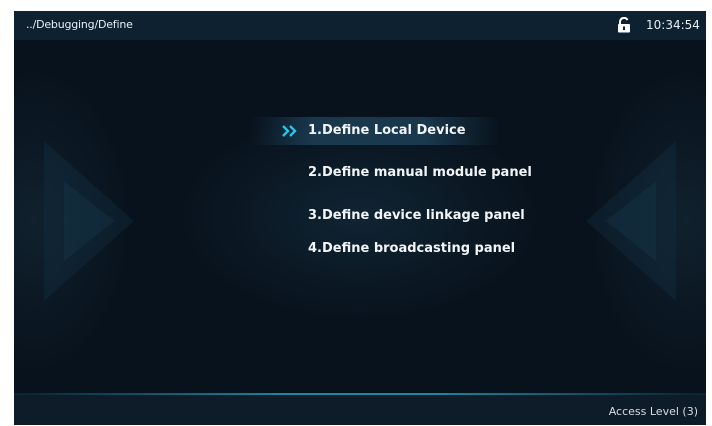 The width and height of the screenshot is (712, 426). What do you see at coordinates (360, 410) in the screenshot?
I see `bottom-bar: Access Level (3)` at bounding box center [360, 410].